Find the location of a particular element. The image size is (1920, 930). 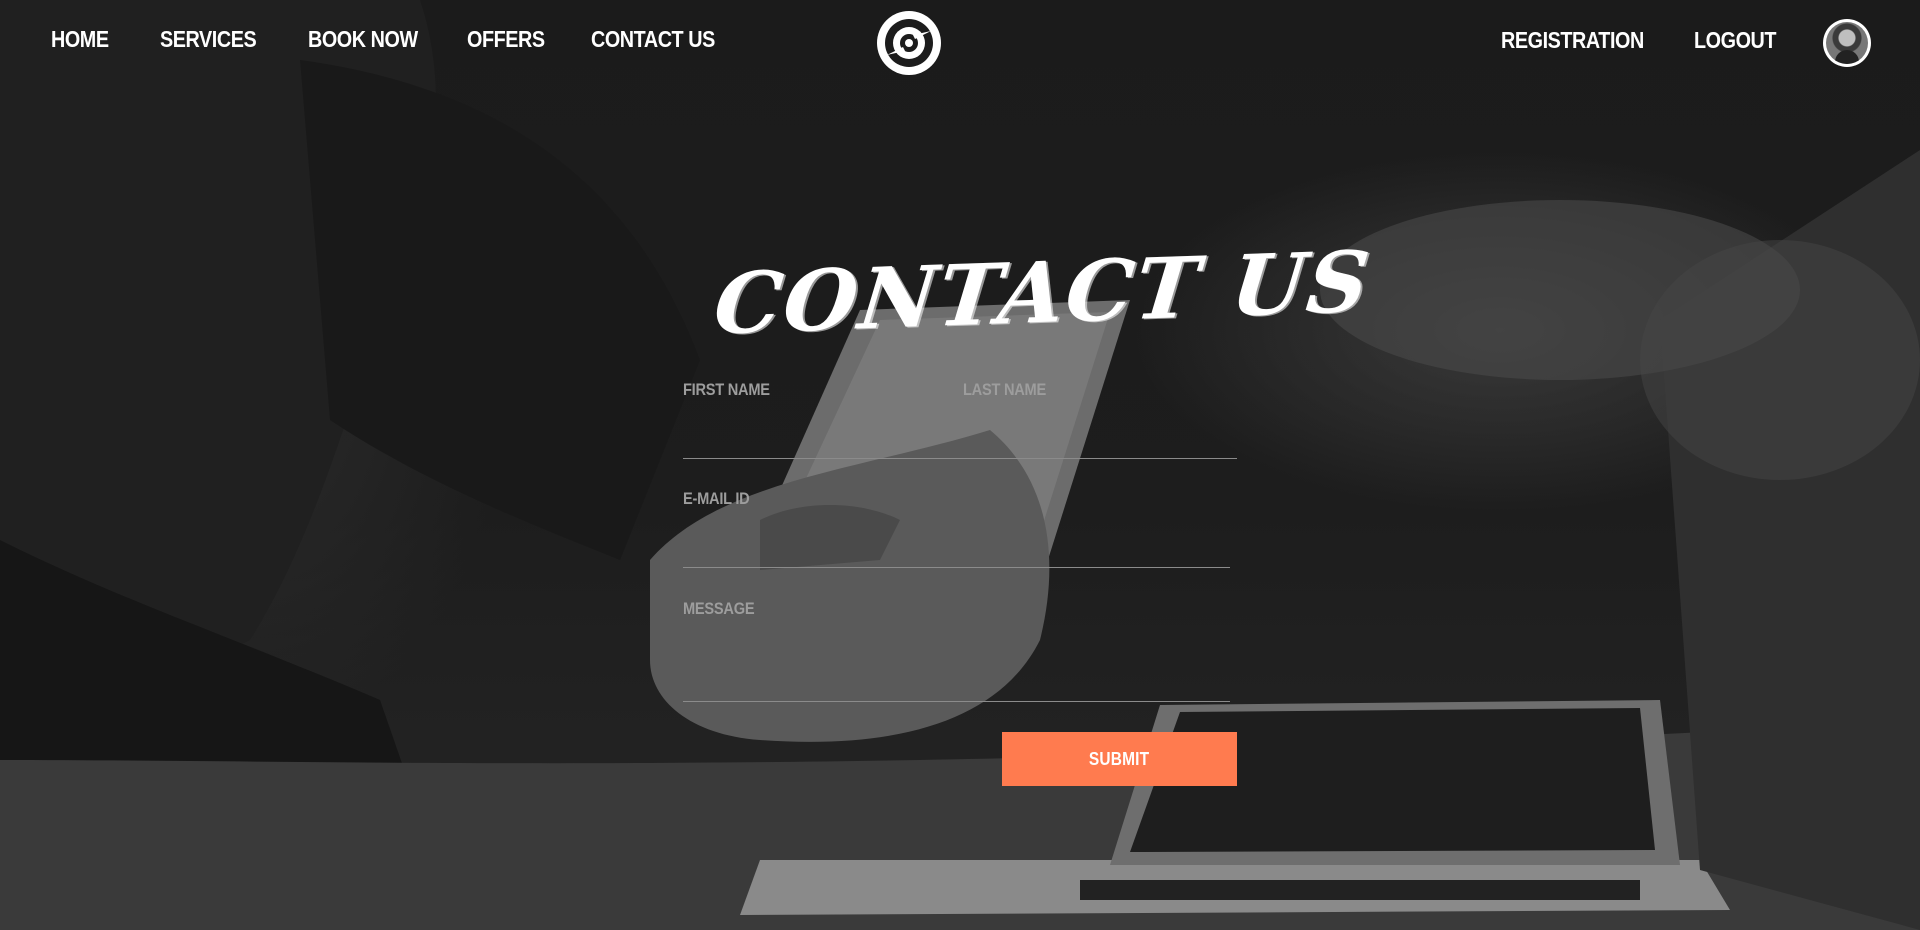

target-logo-icon is located at coordinates (909, 43).